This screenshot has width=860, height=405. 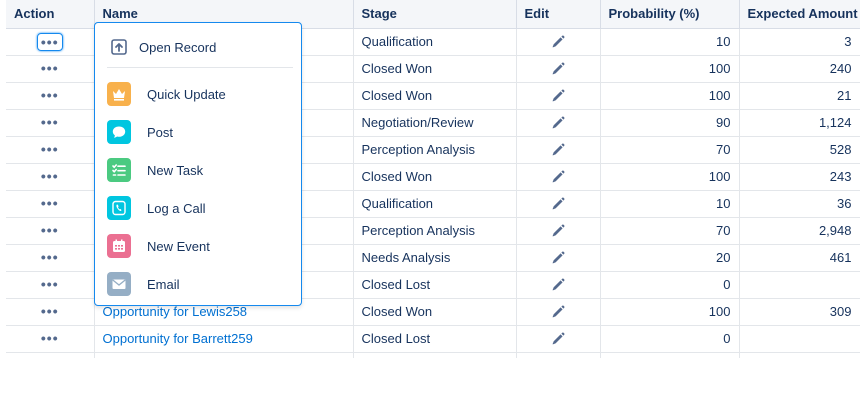 What do you see at coordinates (176, 208) in the screenshot?
I see `menu-item-label: Log a Call` at bounding box center [176, 208].